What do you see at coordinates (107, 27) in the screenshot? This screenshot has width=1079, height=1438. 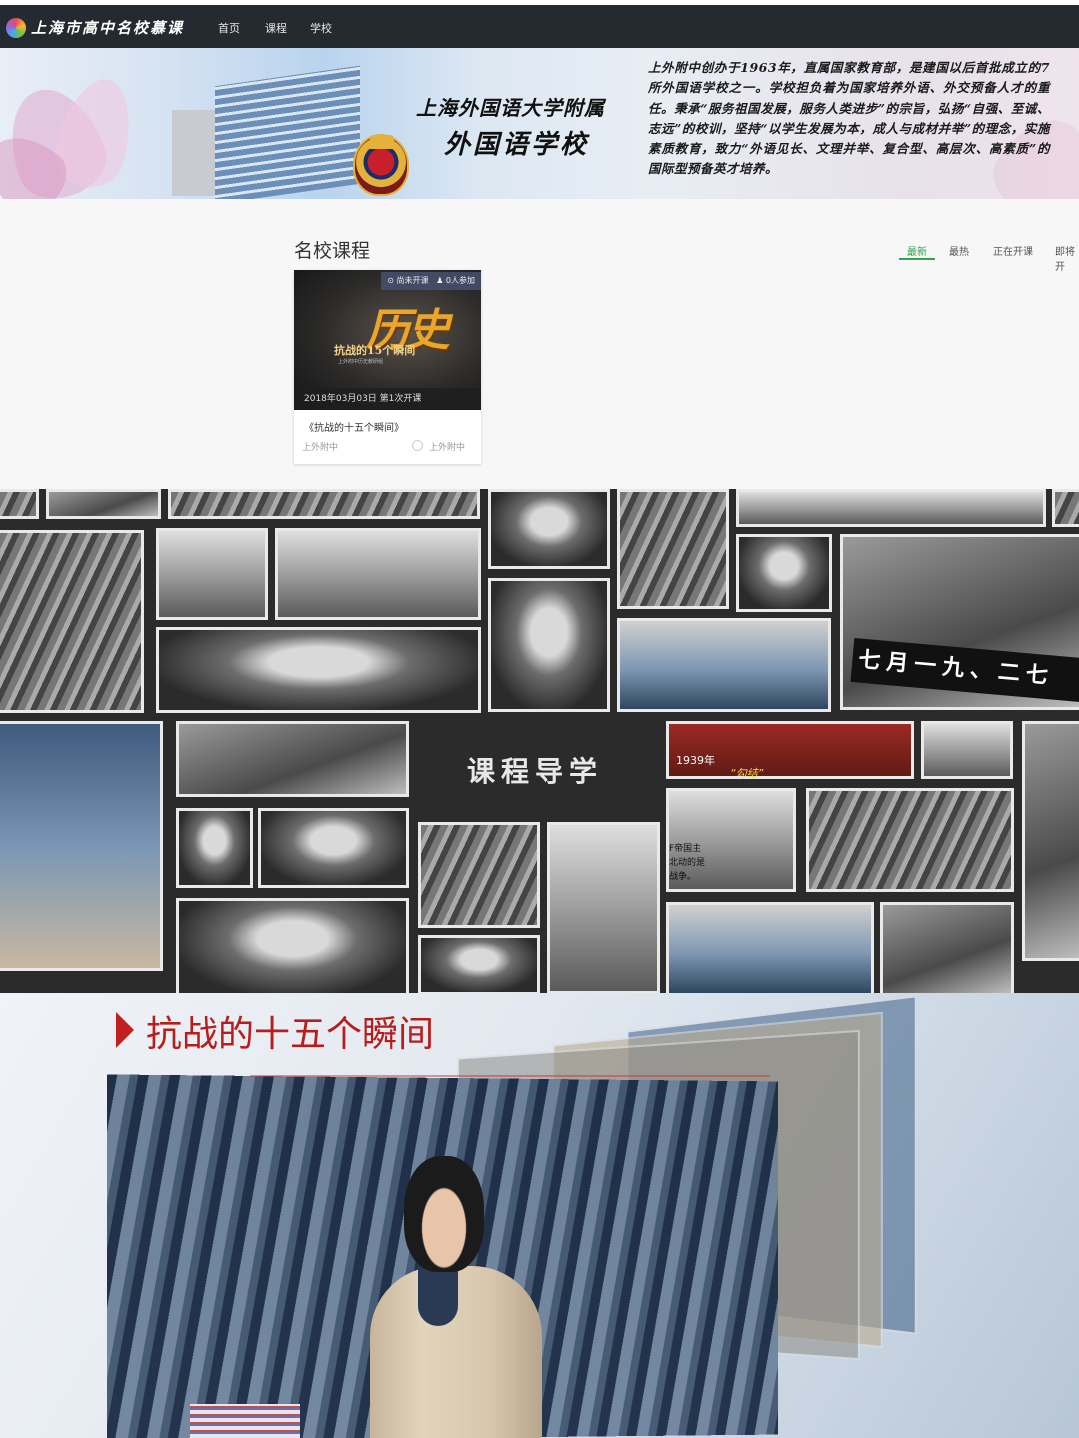 I see `site-brand: 上海市高中名校慕课` at bounding box center [107, 27].